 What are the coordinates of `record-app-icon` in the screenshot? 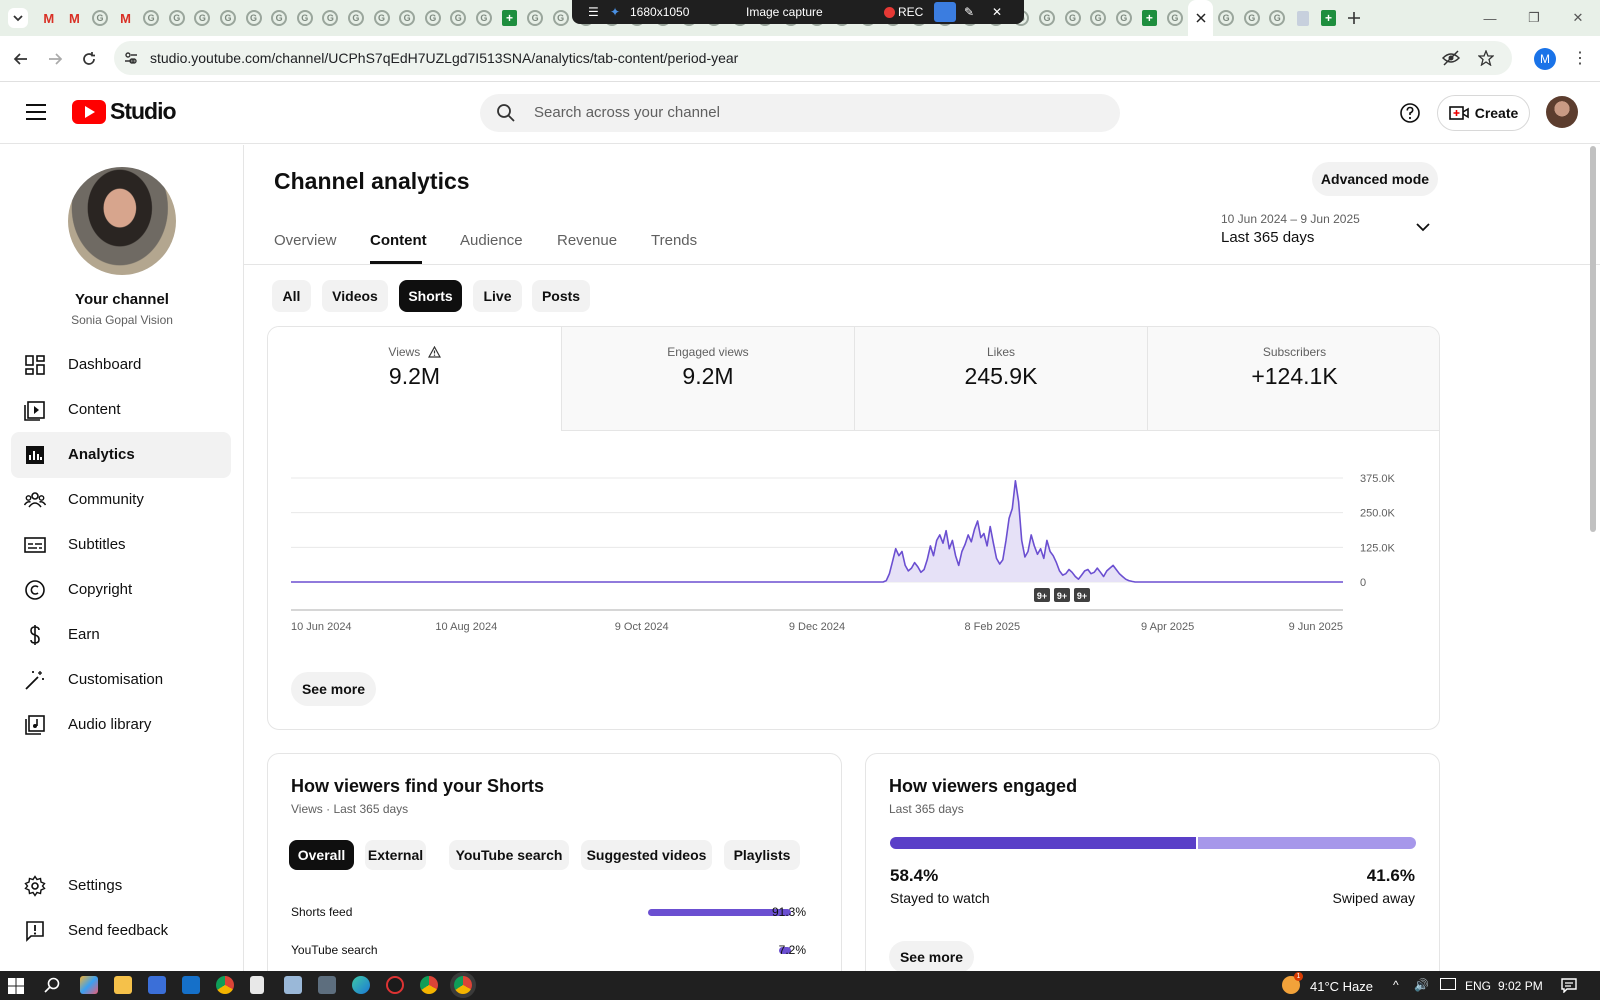 It's located at (395, 985).